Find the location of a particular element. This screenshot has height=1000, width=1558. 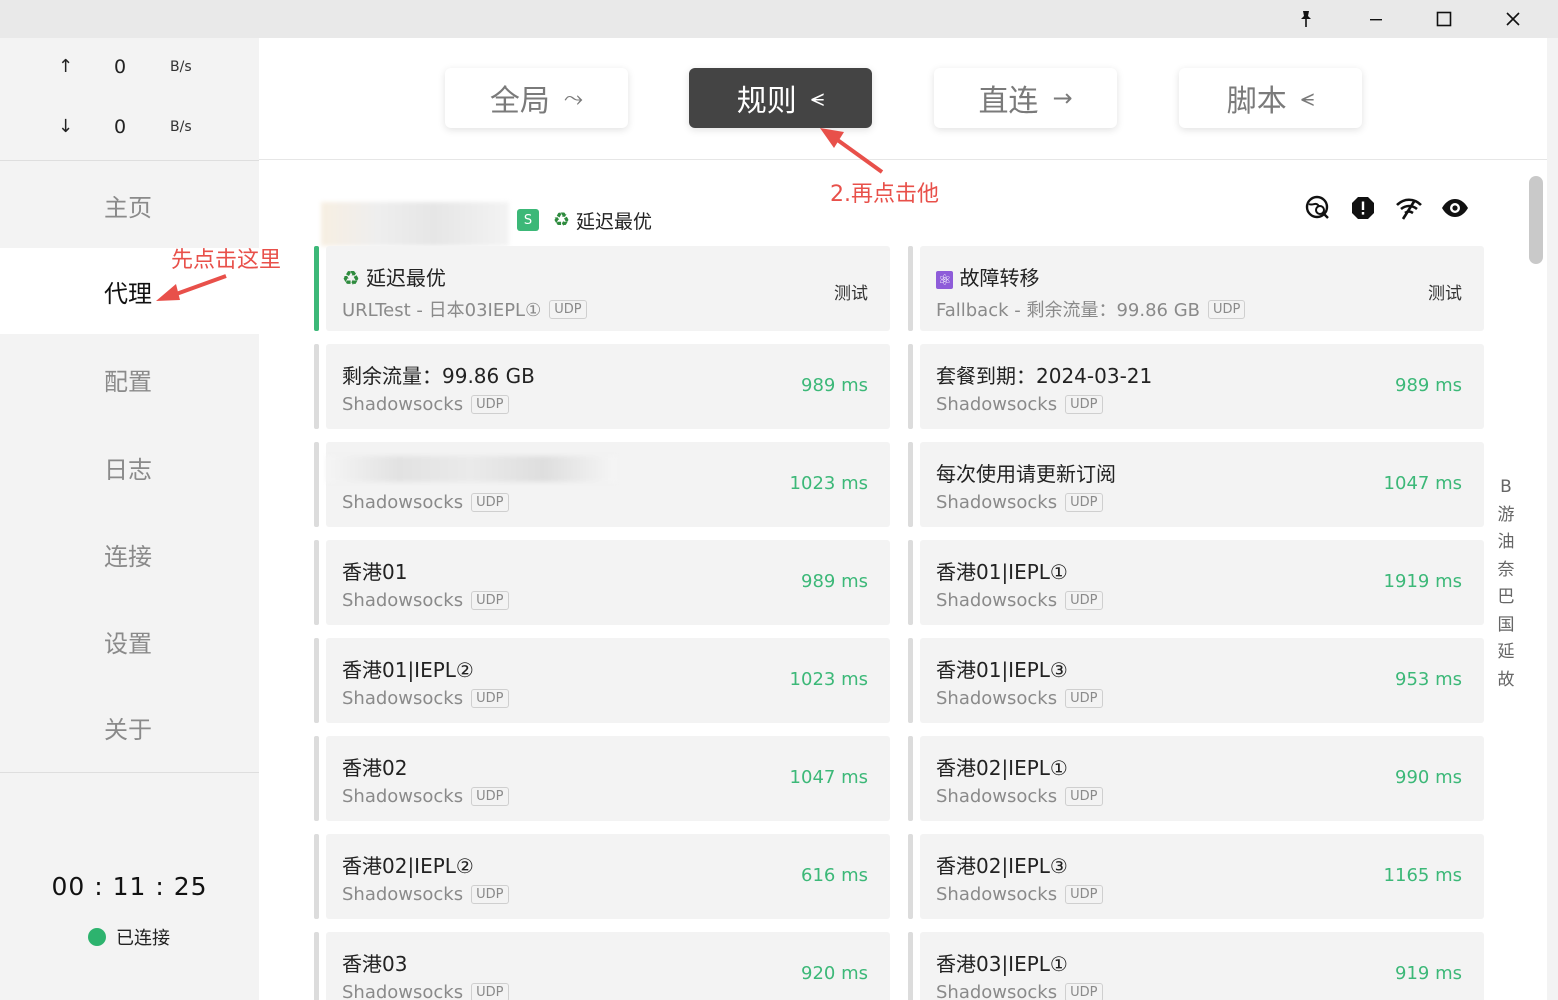

latency-value: 919 ms is located at coordinates (1428, 973).